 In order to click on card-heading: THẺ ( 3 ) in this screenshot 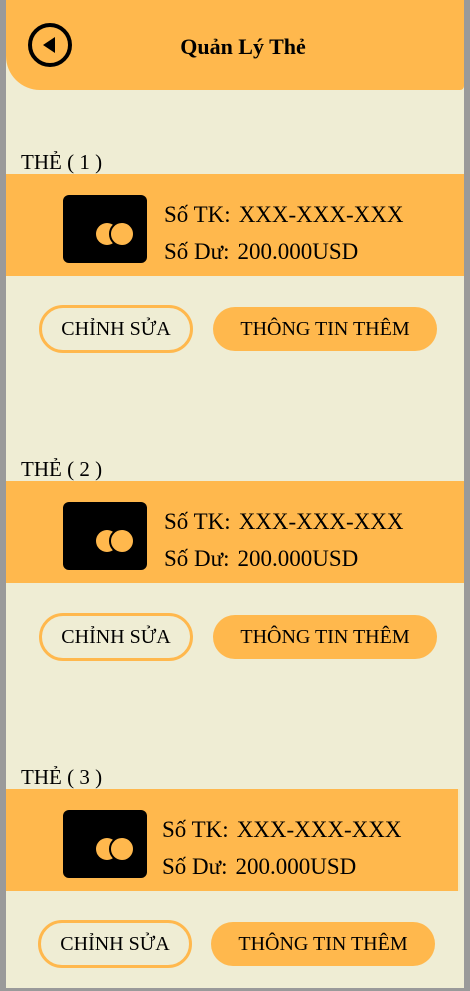, I will do `click(62, 777)`.